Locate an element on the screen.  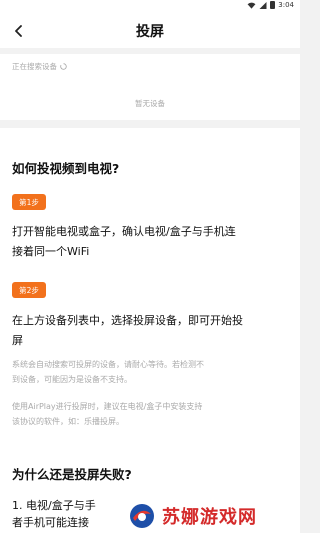
watermark-logo-icon is located at coordinates (142, 516).